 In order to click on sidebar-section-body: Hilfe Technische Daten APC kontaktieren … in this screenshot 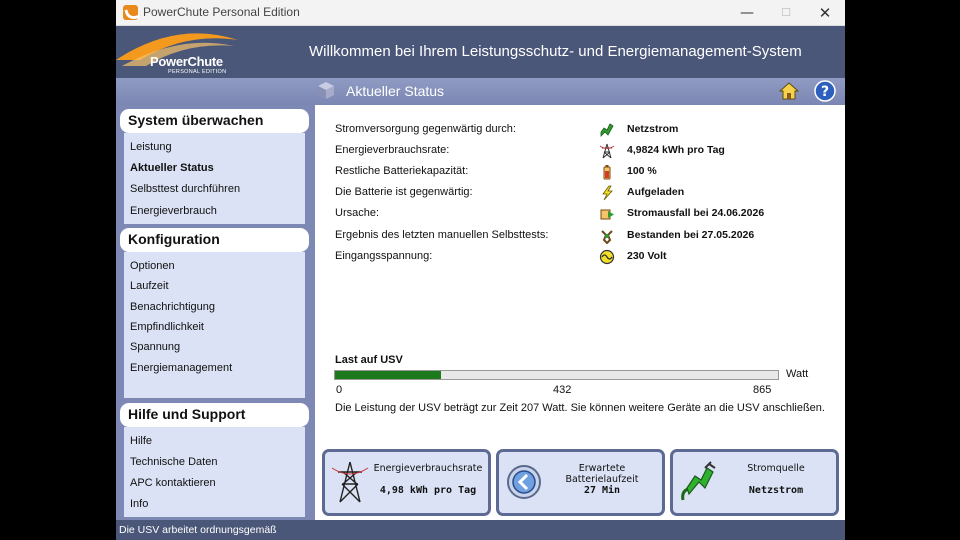, I will do `click(214, 472)`.